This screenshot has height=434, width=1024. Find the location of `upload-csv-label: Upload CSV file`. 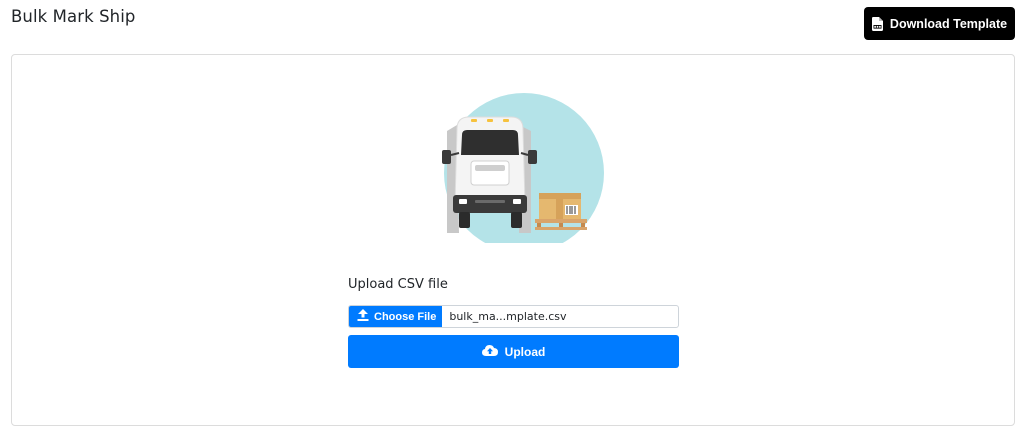

upload-csv-label: Upload CSV file is located at coordinates (398, 284).